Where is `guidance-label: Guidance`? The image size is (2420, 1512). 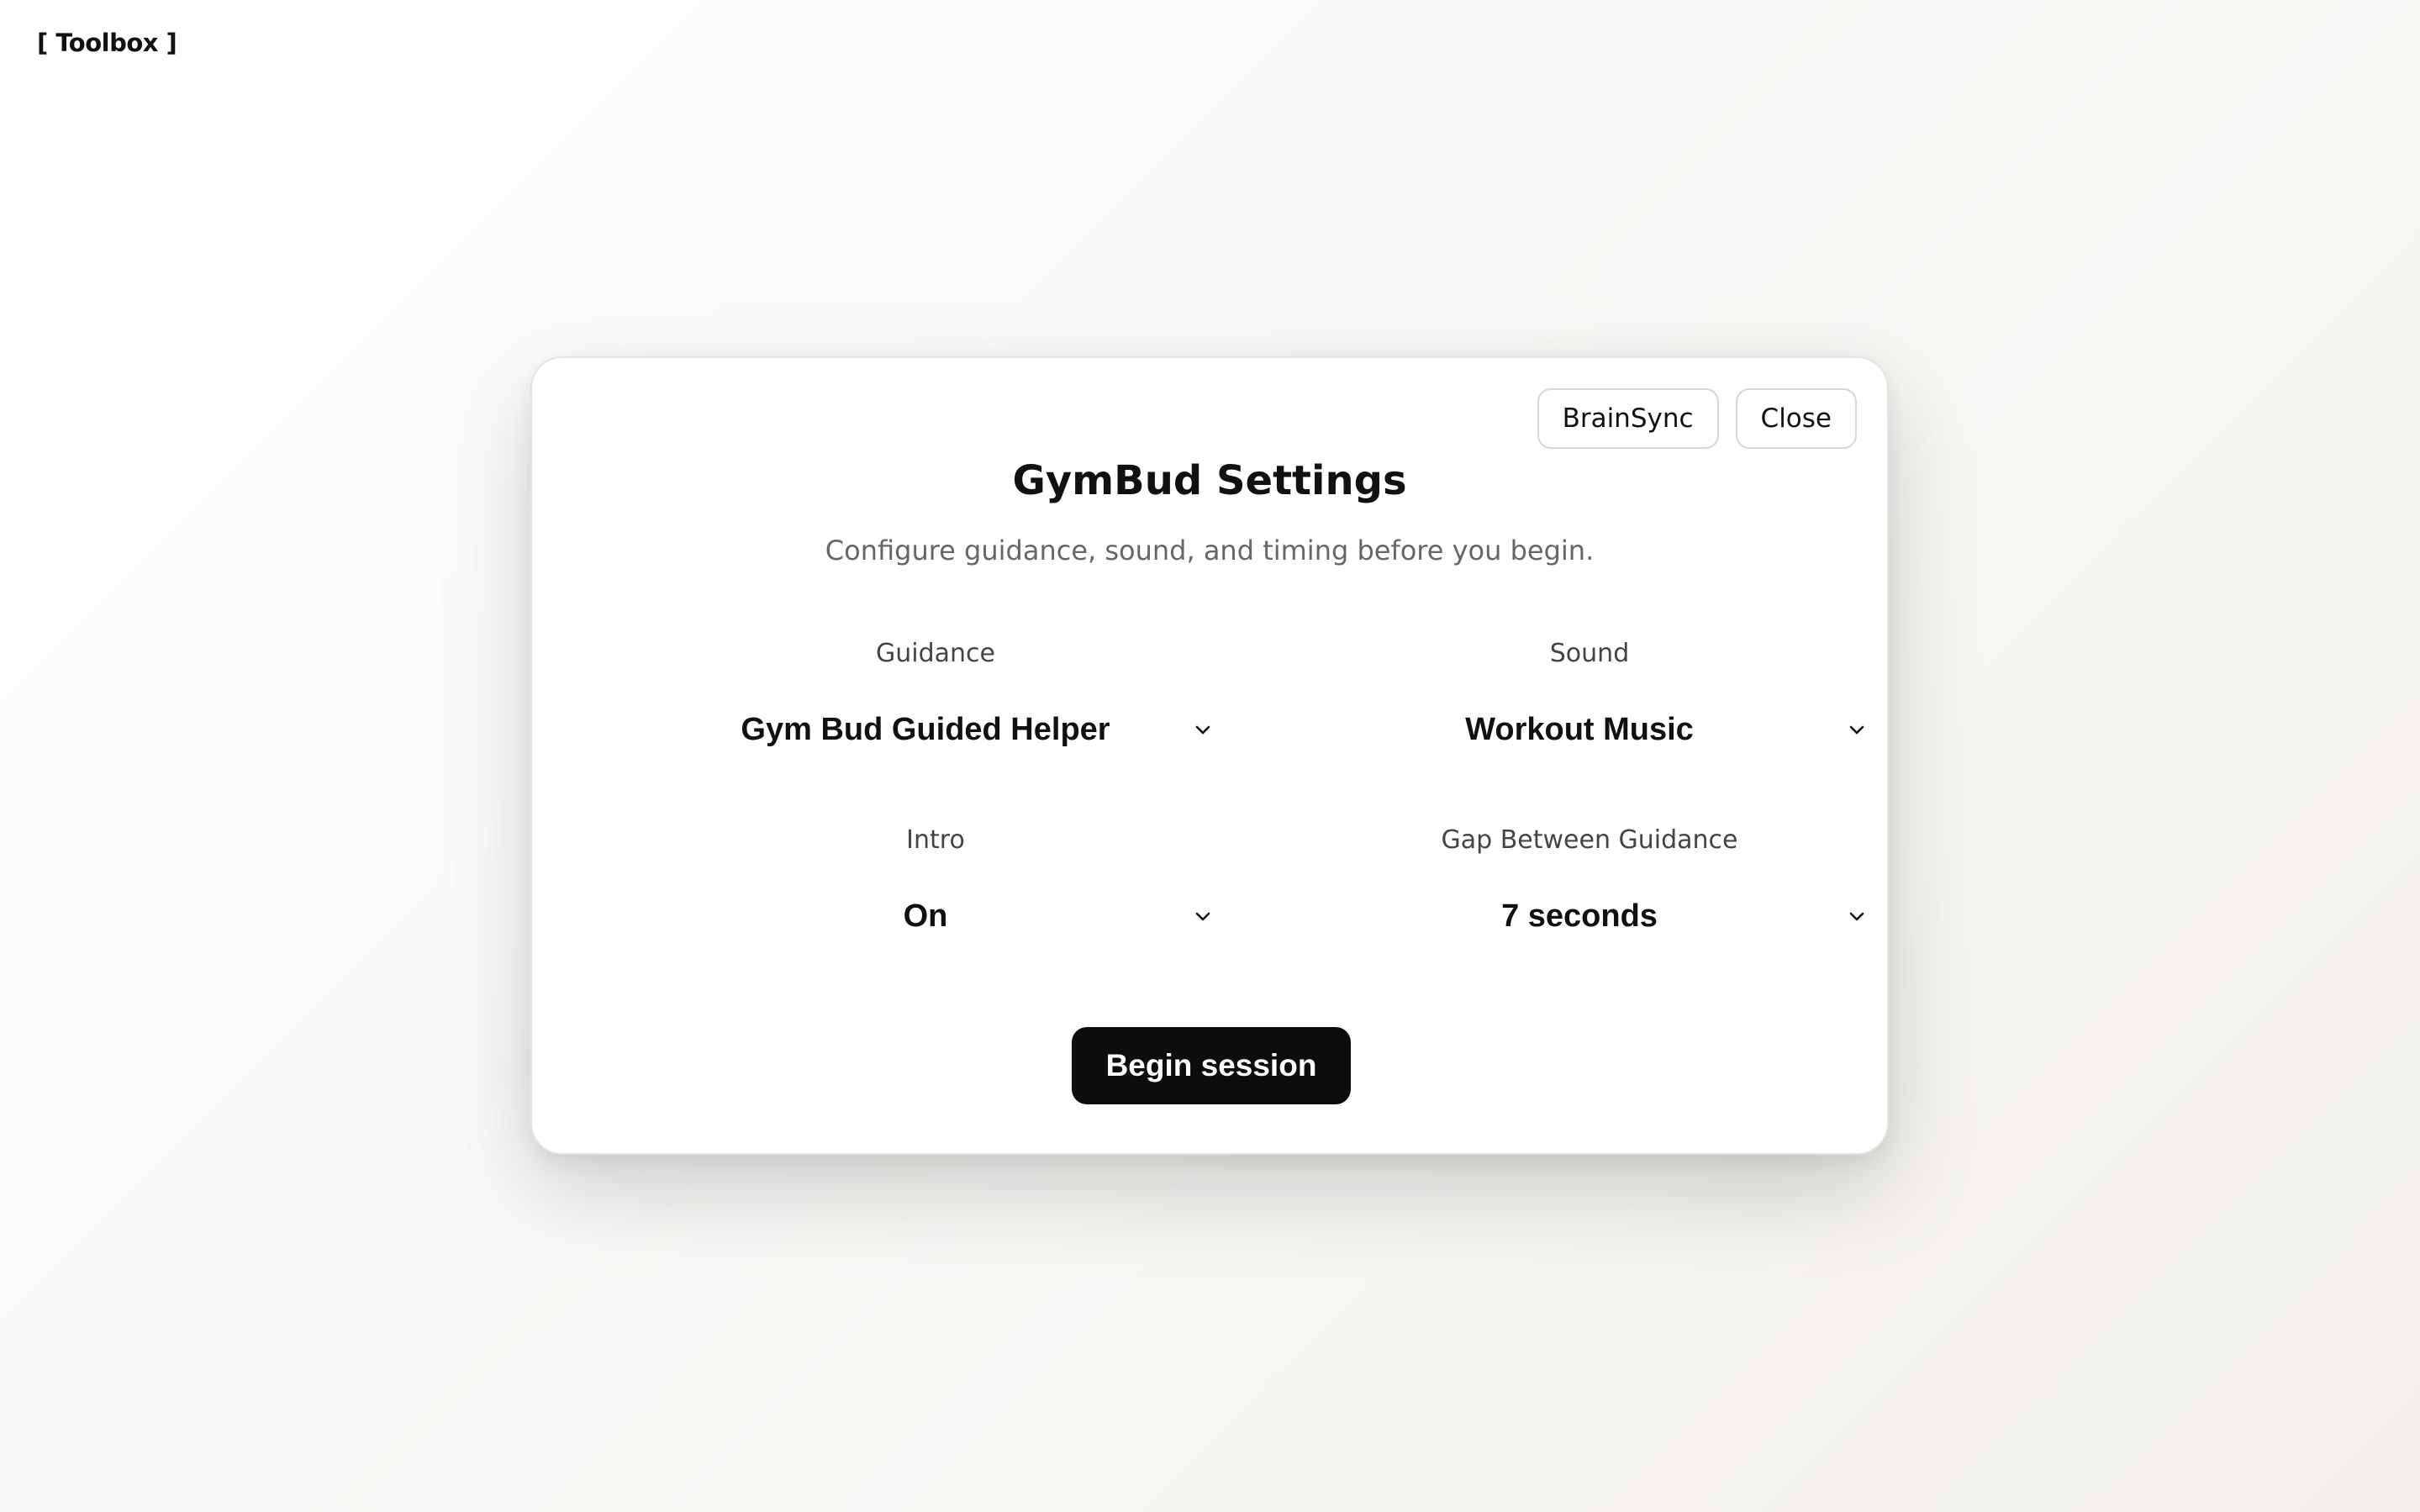 guidance-label: Guidance is located at coordinates (935, 653).